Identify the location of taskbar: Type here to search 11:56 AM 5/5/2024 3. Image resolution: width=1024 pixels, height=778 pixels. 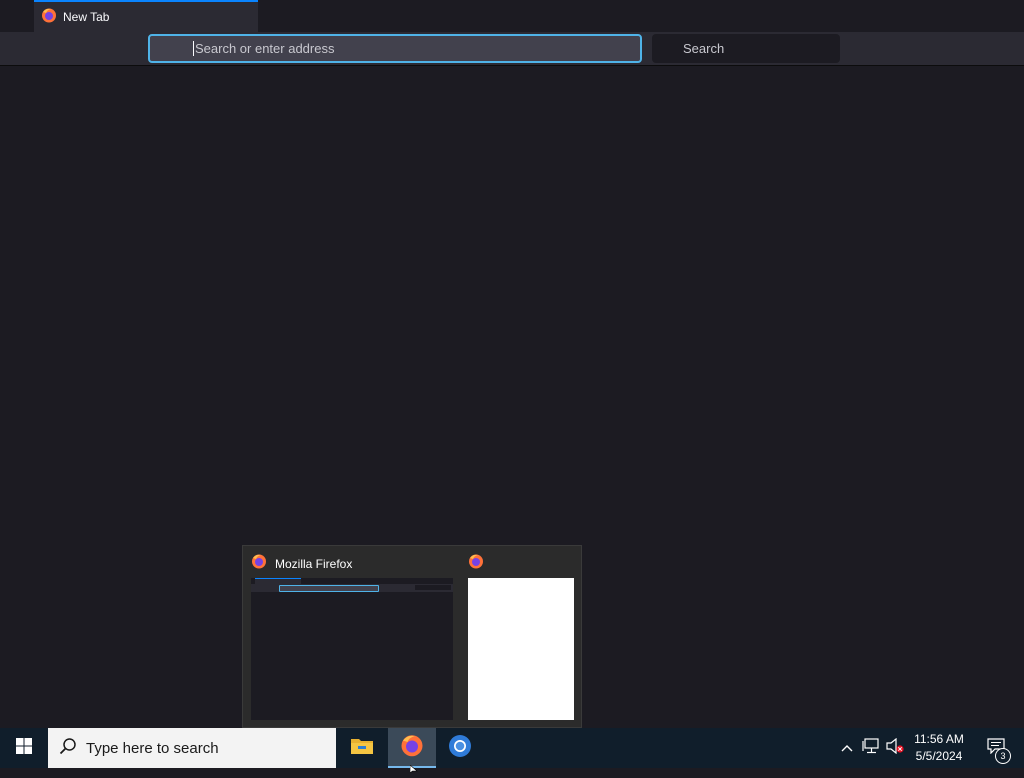
(512, 748).